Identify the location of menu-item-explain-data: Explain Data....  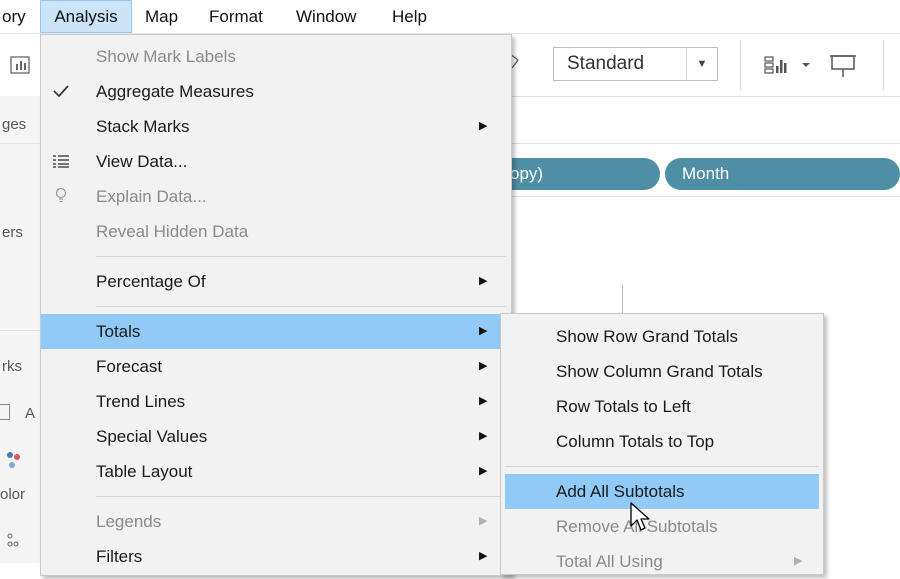
(276, 196).